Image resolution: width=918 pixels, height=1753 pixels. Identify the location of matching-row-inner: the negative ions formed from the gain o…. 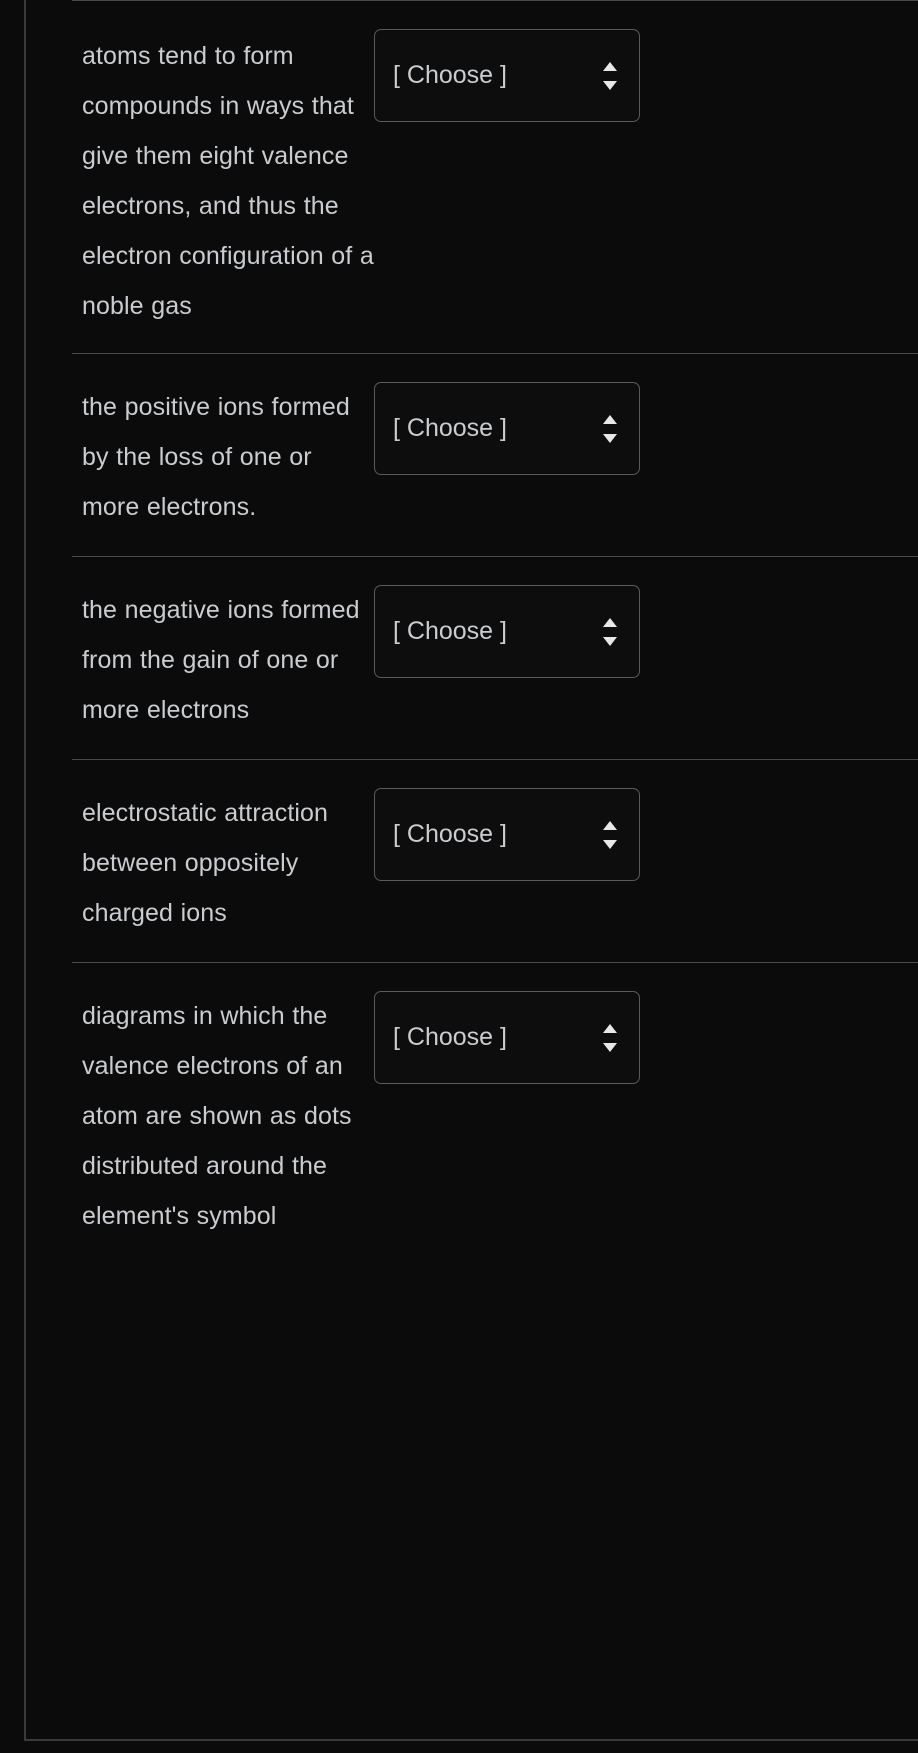
(495, 658).